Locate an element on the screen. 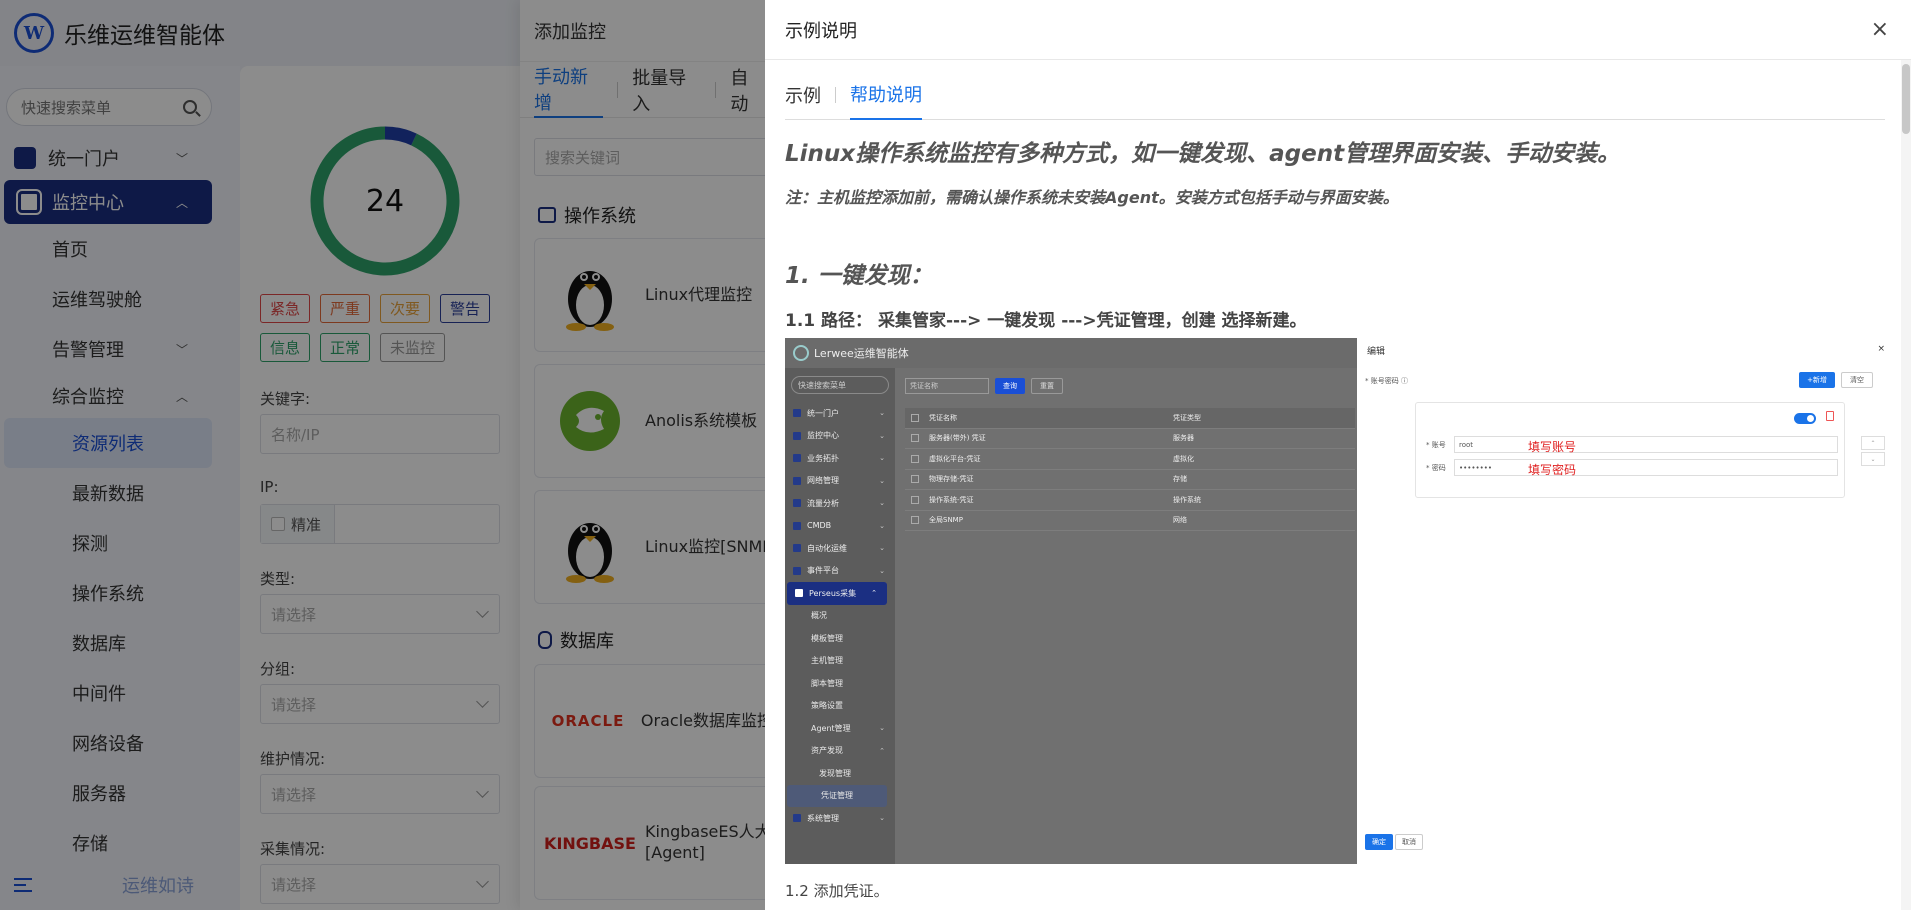 The image size is (1911, 910). toggle-switch is located at coordinates (1805, 418).